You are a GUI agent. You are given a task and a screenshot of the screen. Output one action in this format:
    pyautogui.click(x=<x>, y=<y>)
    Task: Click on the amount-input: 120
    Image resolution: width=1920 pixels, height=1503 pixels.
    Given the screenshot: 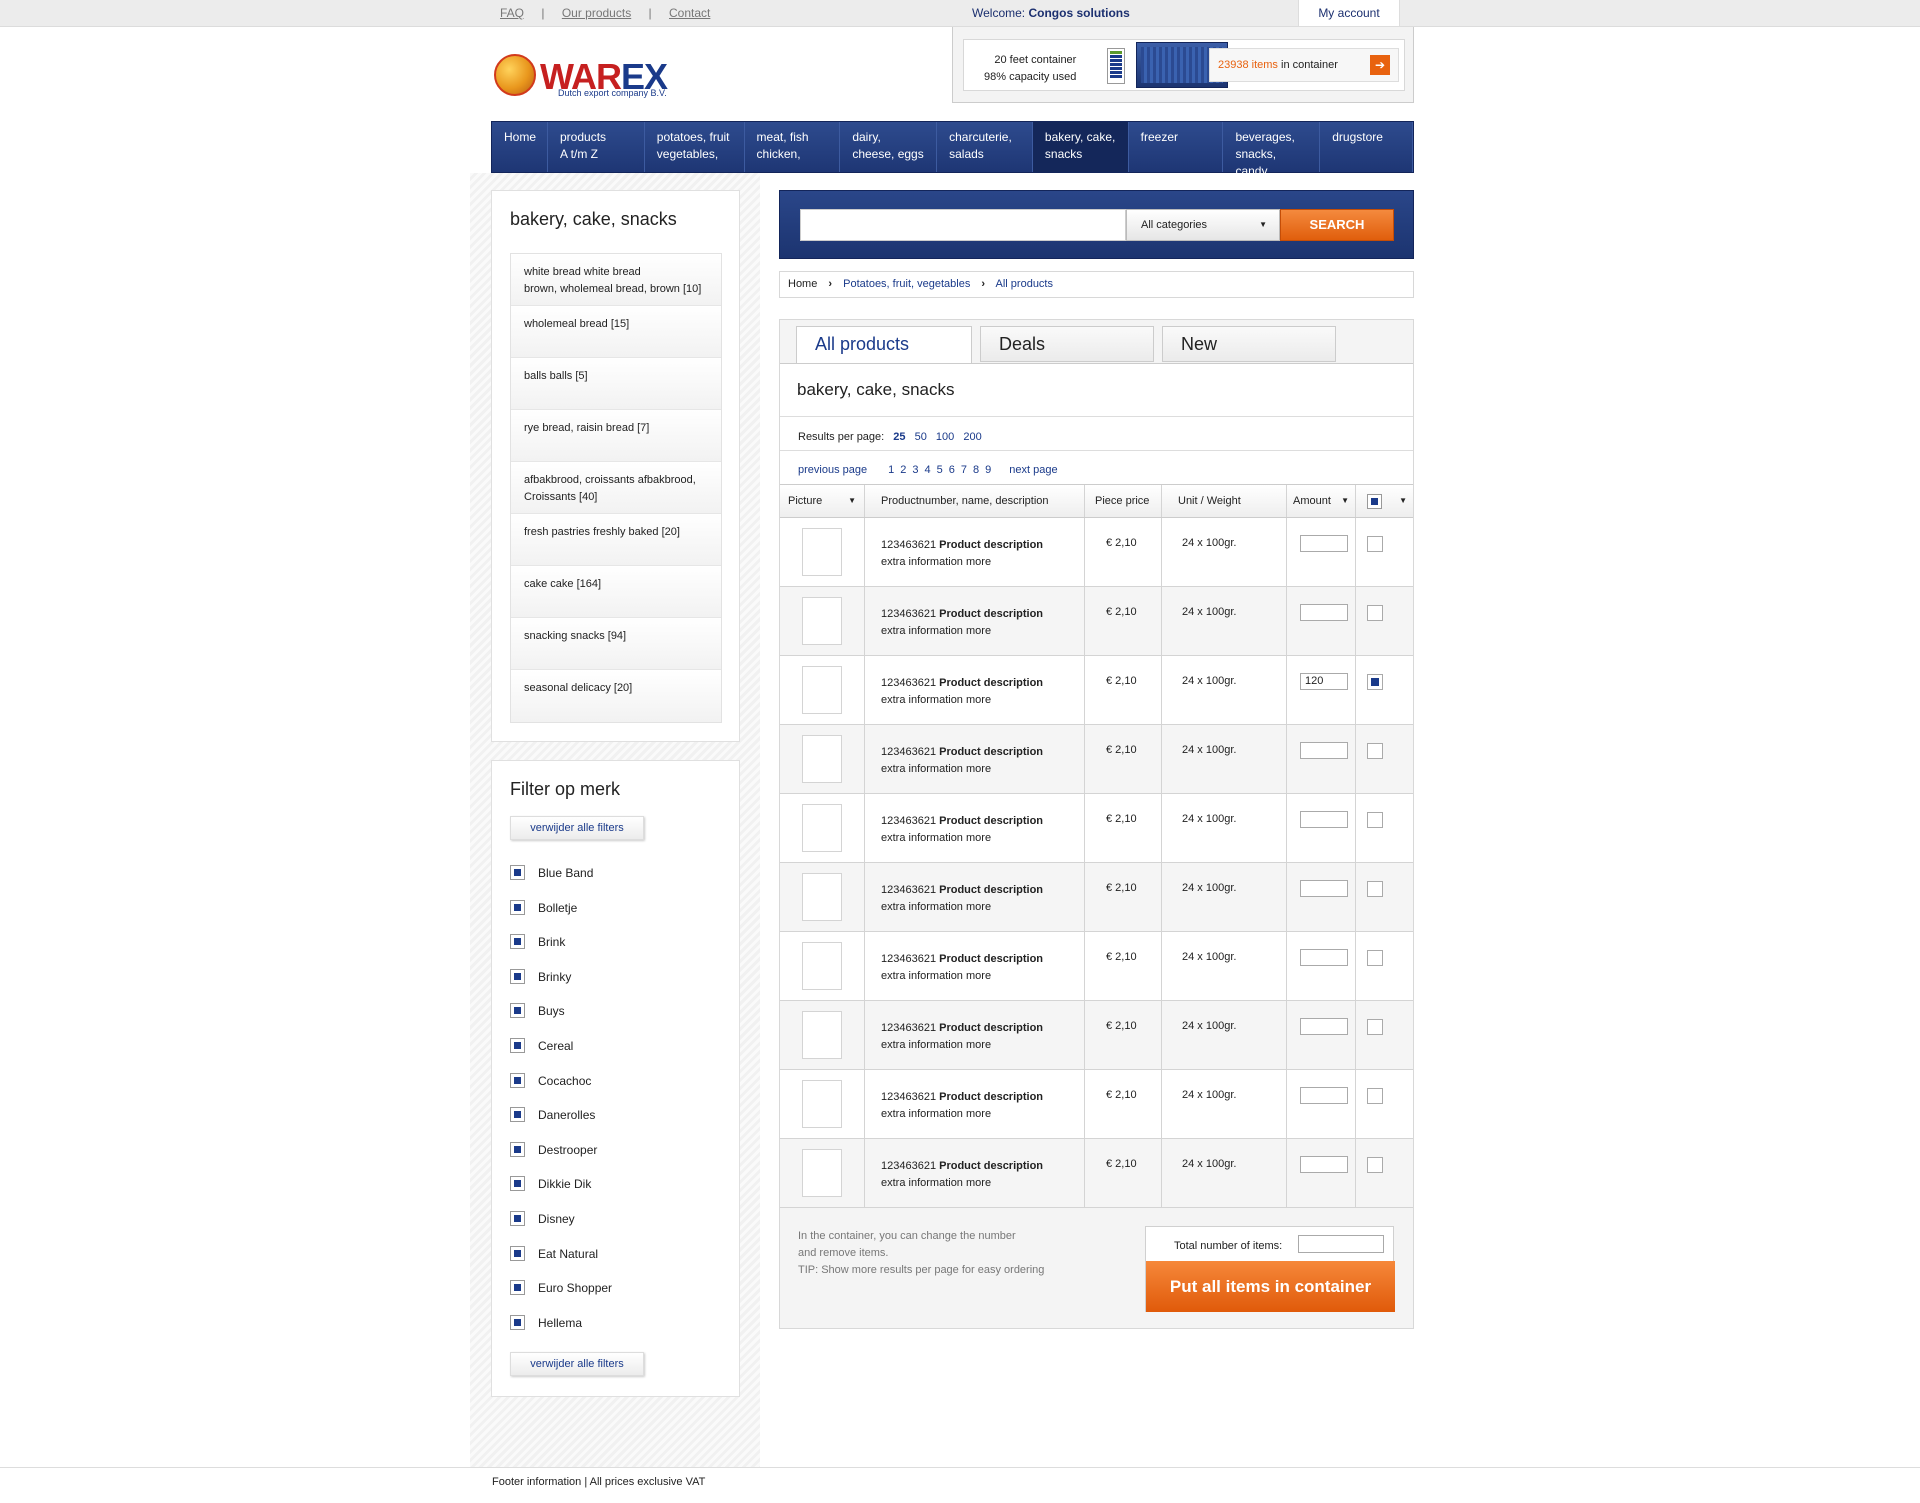 What is the action you would take?
    pyautogui.click(x=1324, y=681)
    